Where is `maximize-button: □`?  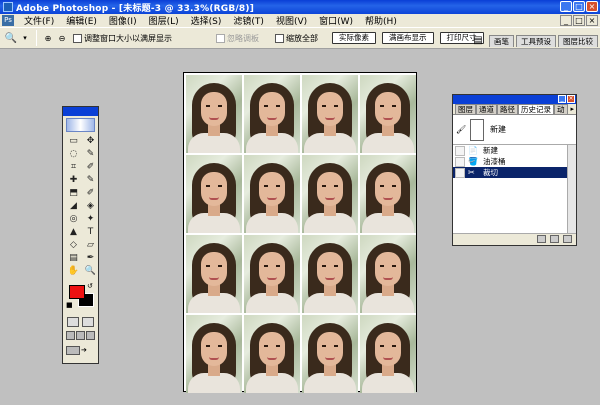
maximize-button: □ is located at coordinates (579, 6).